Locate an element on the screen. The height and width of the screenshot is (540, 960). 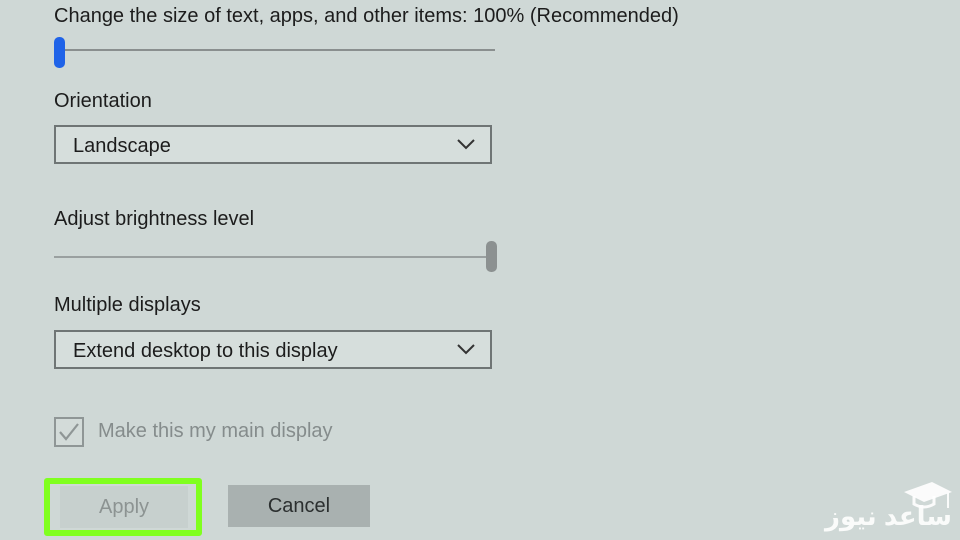
cancel-button: Cancel is located at coordinates (299, 506).